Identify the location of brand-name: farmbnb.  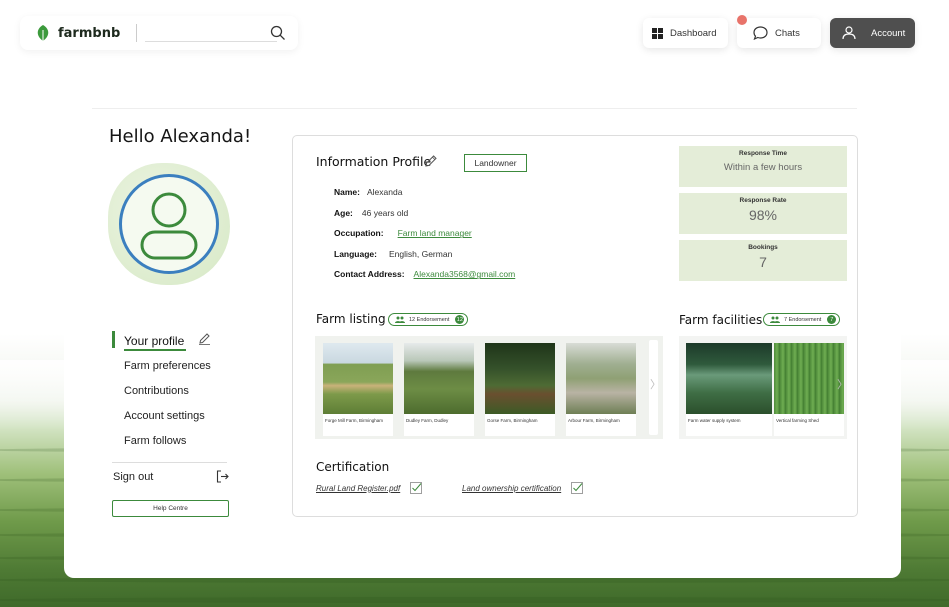
(89, 33).